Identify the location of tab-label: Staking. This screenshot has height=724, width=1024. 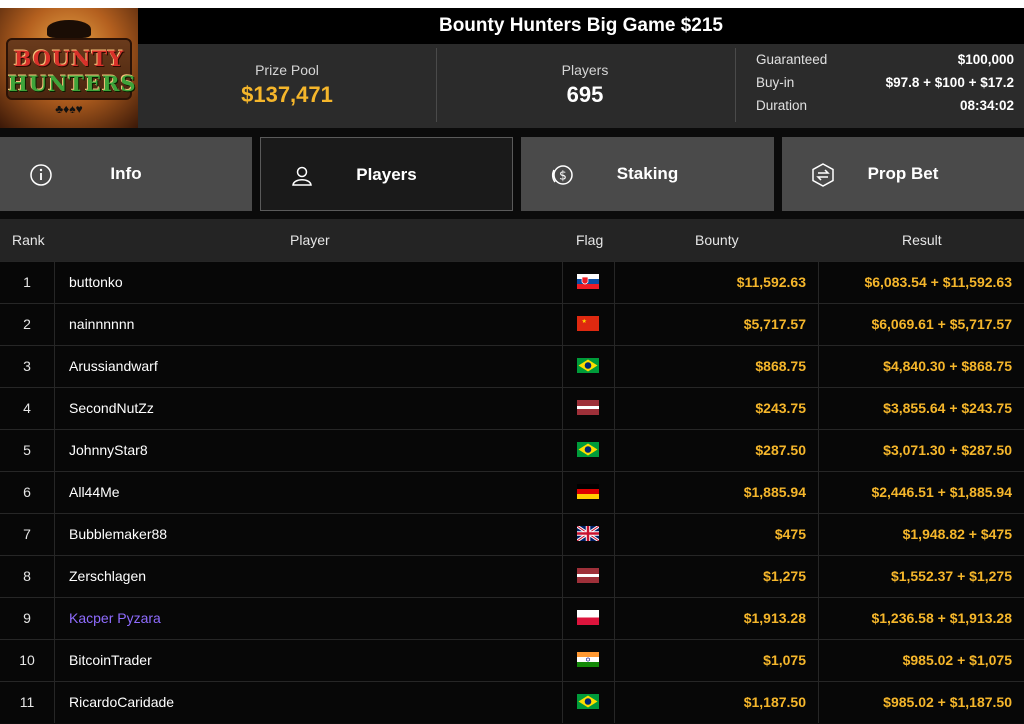
(647, 173).